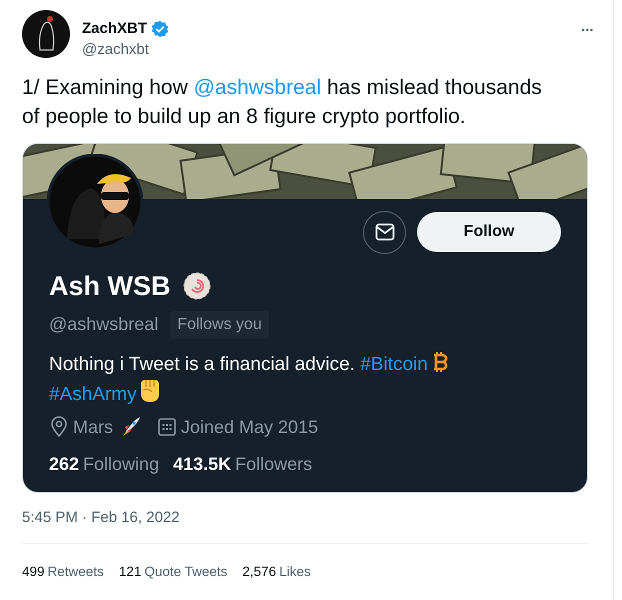 Image resolution: width=622 pixels, height=600 pixels. What do you see at coordinates (64, 464) in the screenshot?
I see `stat-count: 262` at bounding box center [64, 464].